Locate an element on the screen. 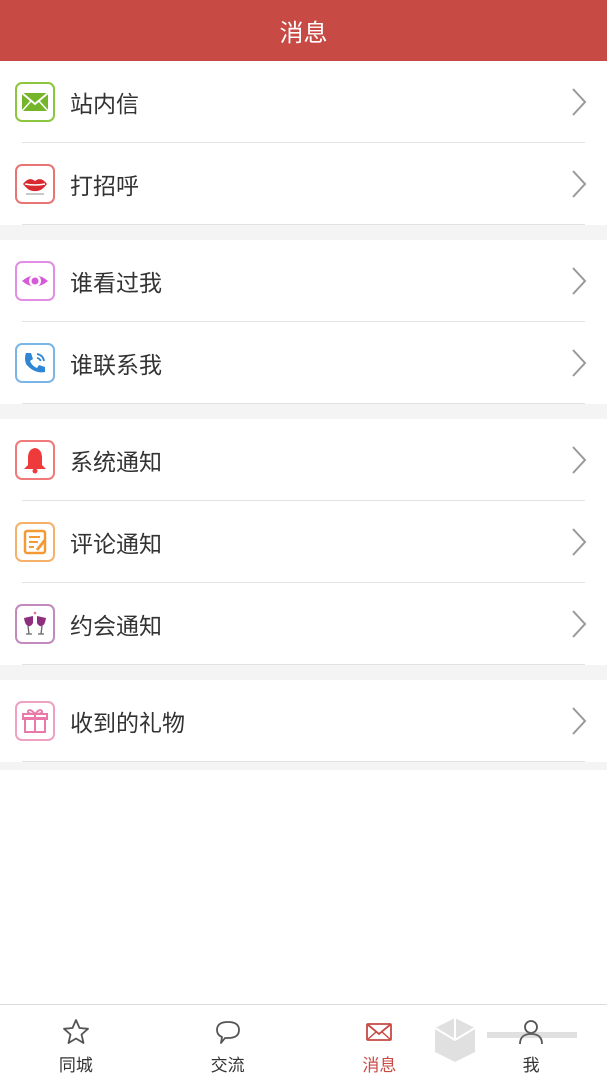 This screenshot has height=1080, width=607. menu-item-label: 评论通知 is located at coordinates (116, 545).